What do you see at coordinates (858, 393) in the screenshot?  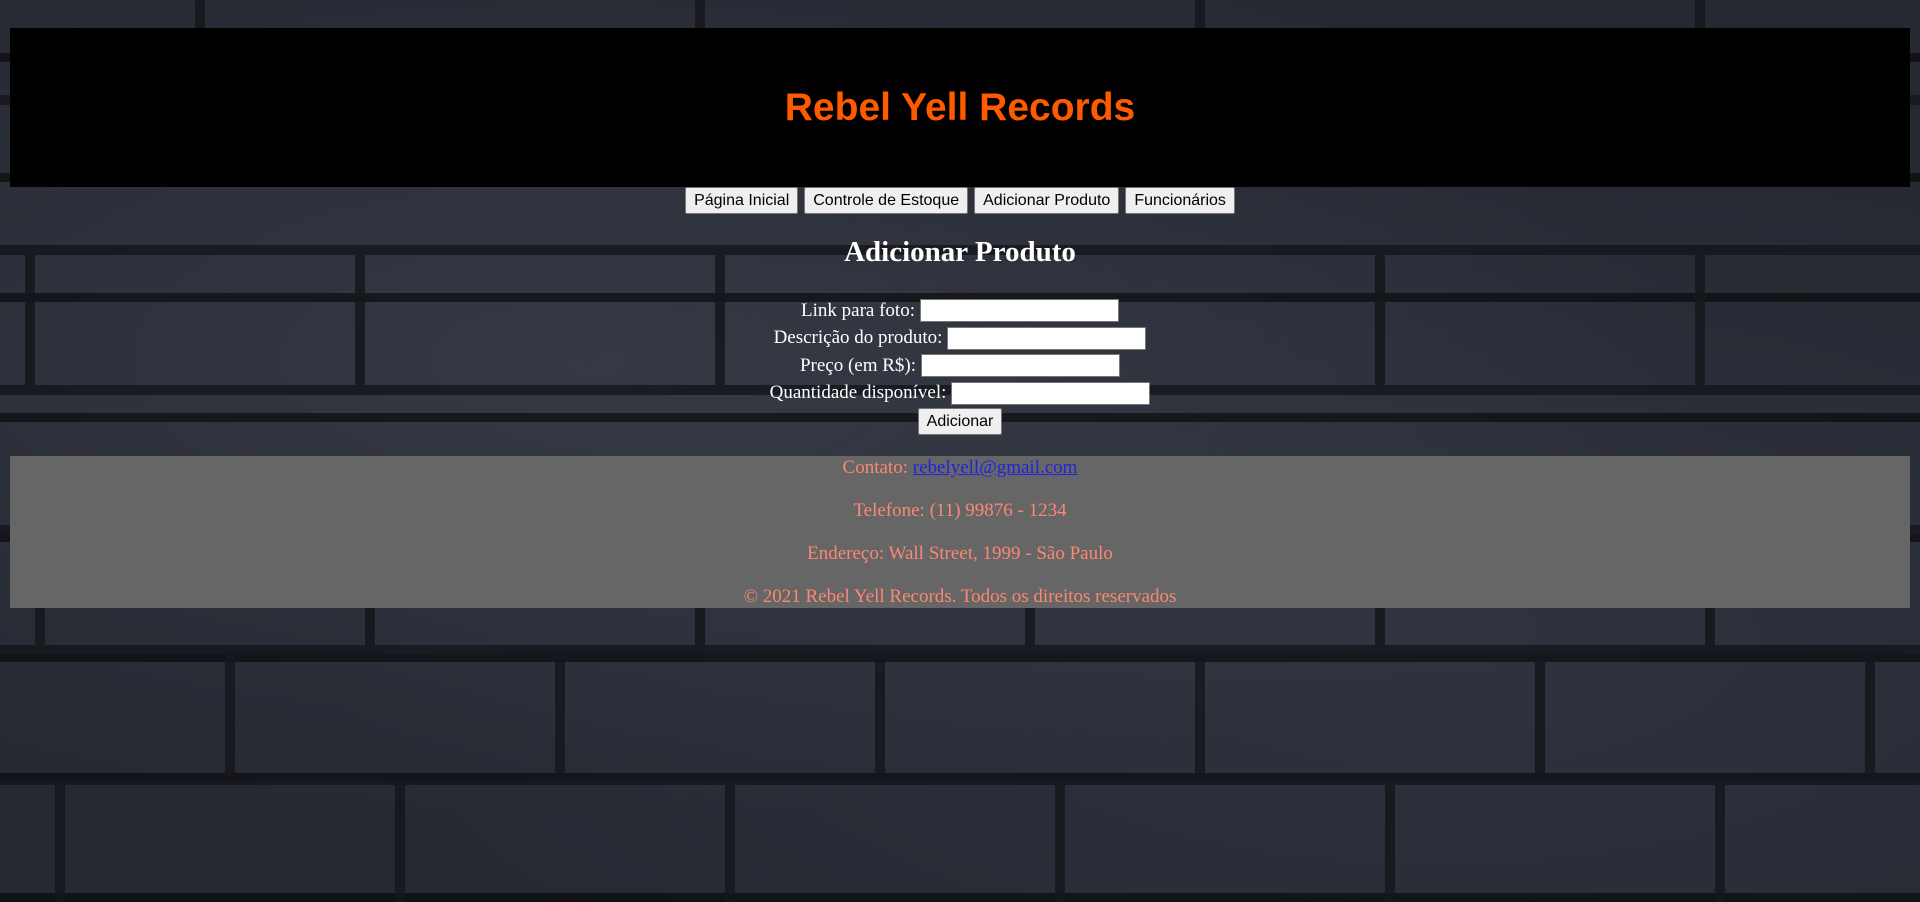 I see `quantity-label: Quantidade disponível:` at bounding box center [858, 393].